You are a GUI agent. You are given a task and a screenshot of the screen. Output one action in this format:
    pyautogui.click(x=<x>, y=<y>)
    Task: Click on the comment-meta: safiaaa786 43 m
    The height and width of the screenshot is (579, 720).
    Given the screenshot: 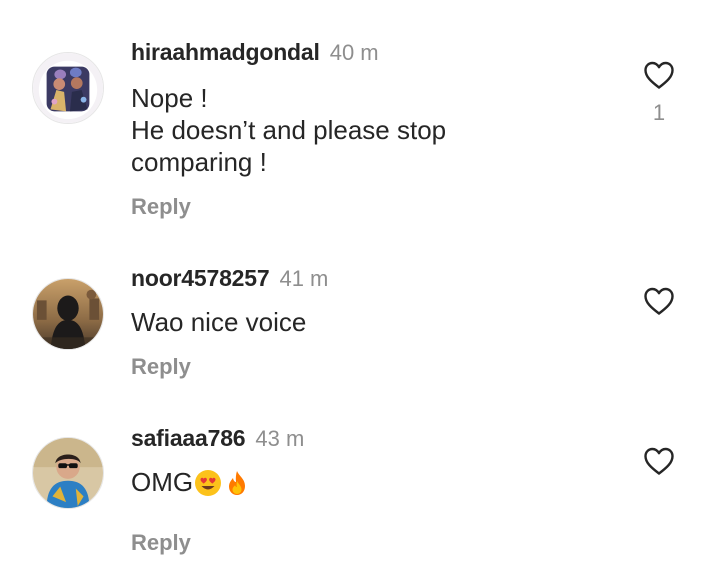 What is the action you would take?
    pyautogui.click(x=217, y=438)
    